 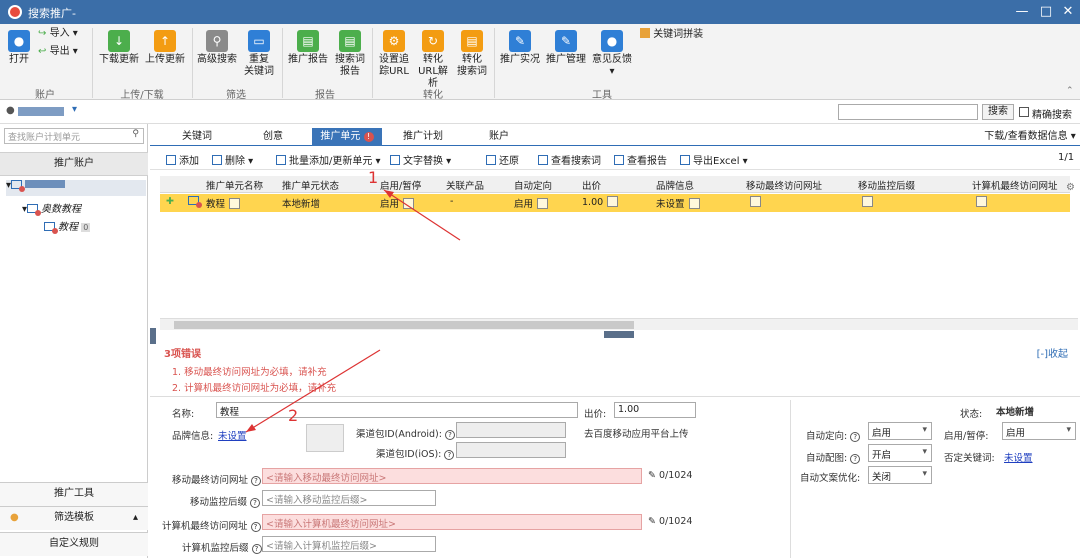 What do you see at coordinates (353, 311) in the screenshot?
I see `annotation-arrows` at bounding box center [353, 311].